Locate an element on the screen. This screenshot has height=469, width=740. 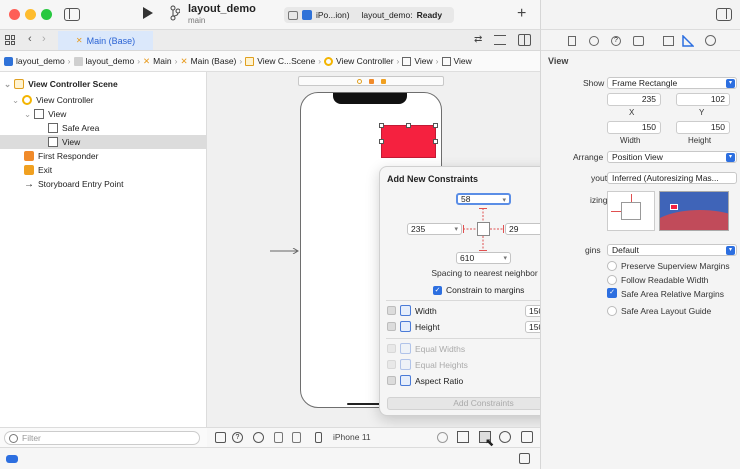
safe-area-margins-checkbox: ✓ is located at coordinates (612, 293).